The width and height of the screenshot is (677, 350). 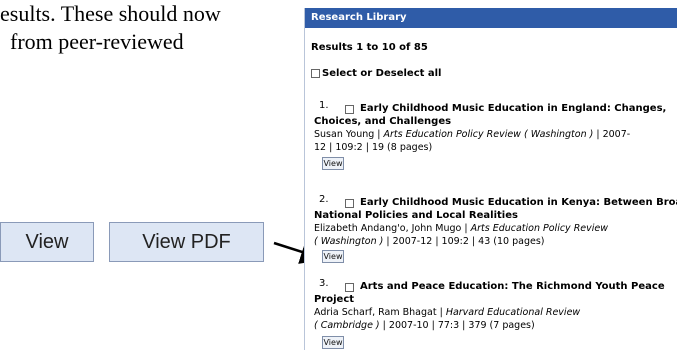 What do you see at coordinates (416, 215) in the screenshot?
I see `item-title-continued: National Policies and Local Realities` at bounding box center [416, 215].